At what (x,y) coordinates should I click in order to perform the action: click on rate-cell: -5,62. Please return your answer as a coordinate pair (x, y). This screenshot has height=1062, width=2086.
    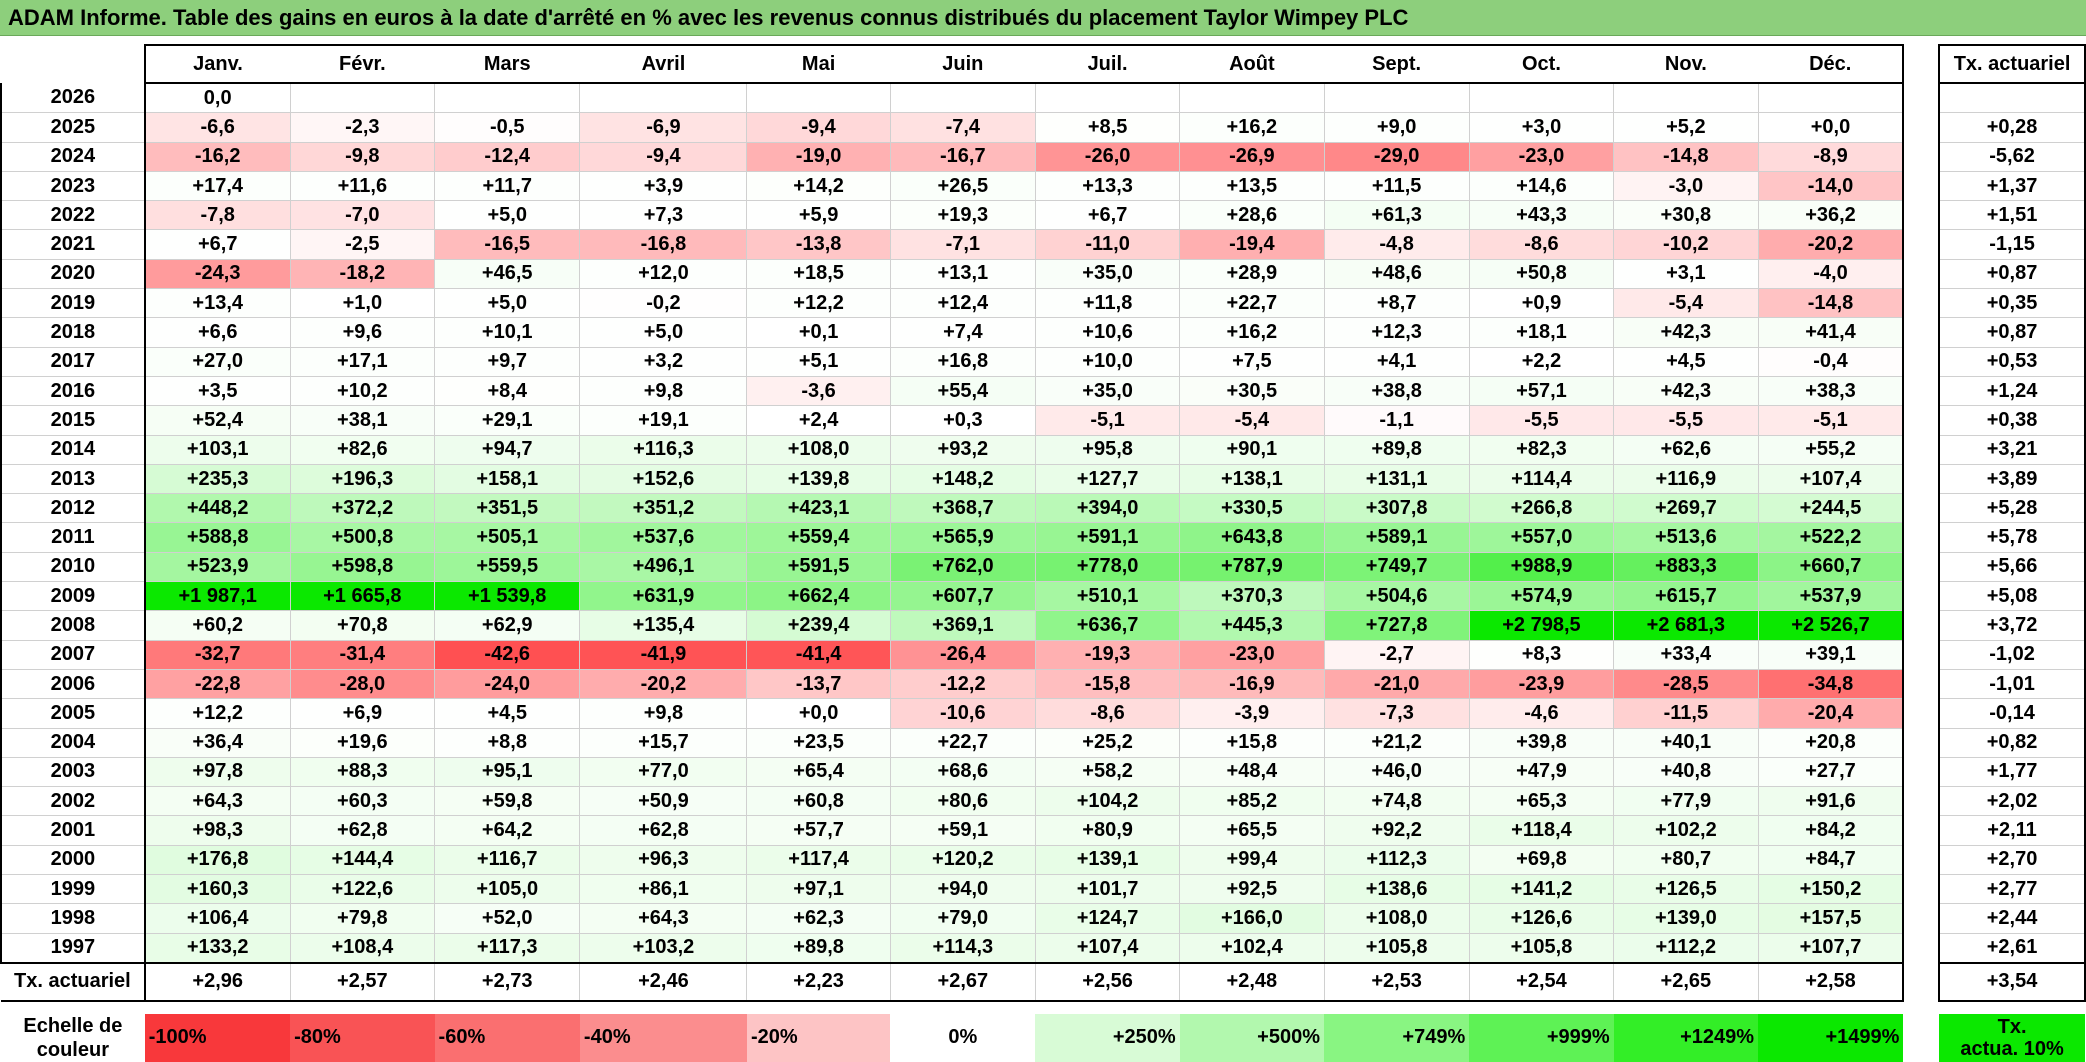
    Looking at the image, I should click on (2012, 156).